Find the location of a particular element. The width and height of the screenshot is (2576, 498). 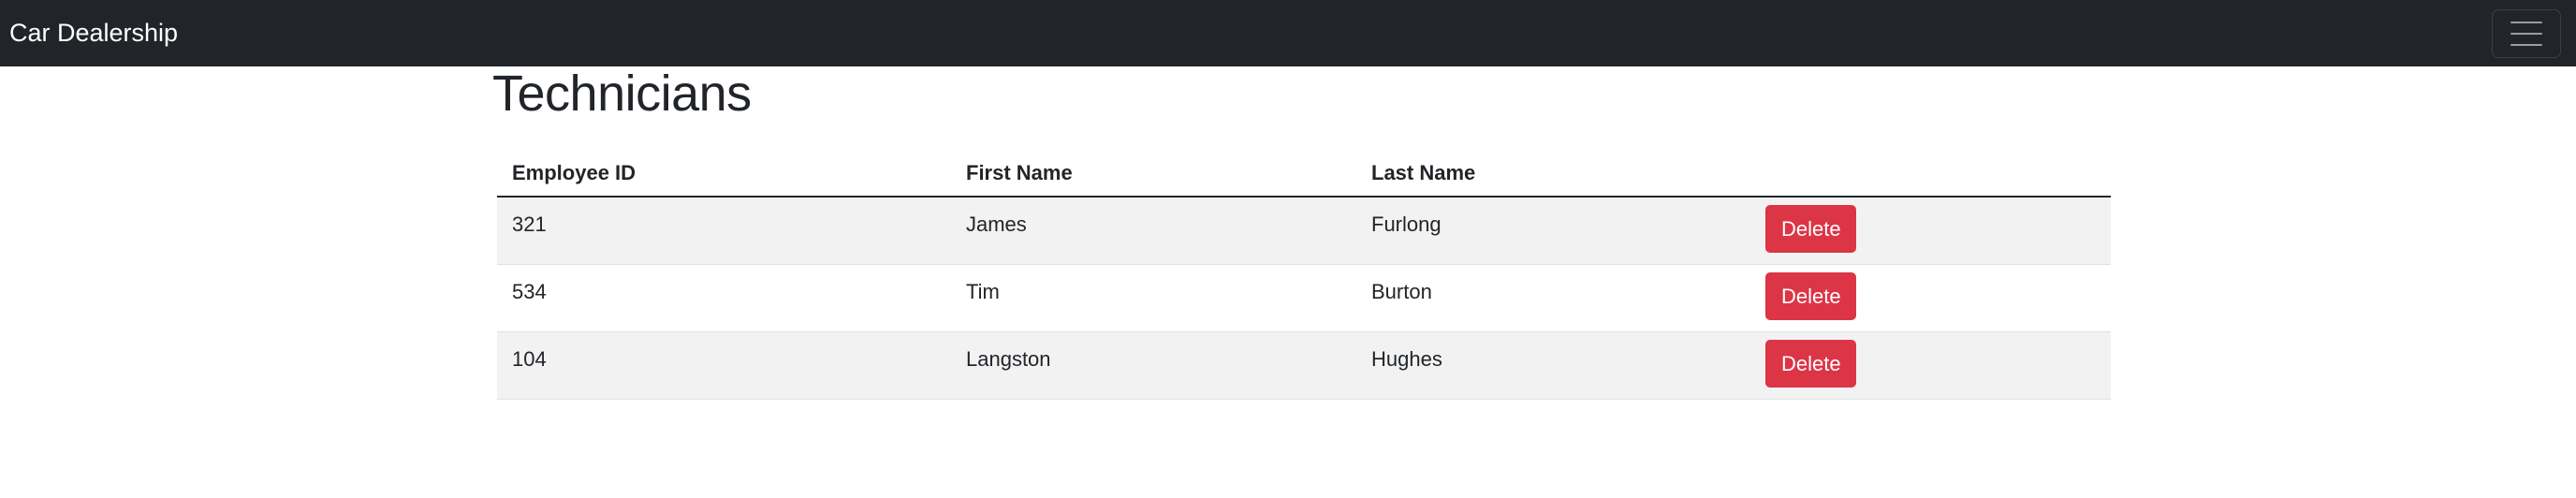

column-header-last-name: Last Name is located at coordinates (1555, 174).